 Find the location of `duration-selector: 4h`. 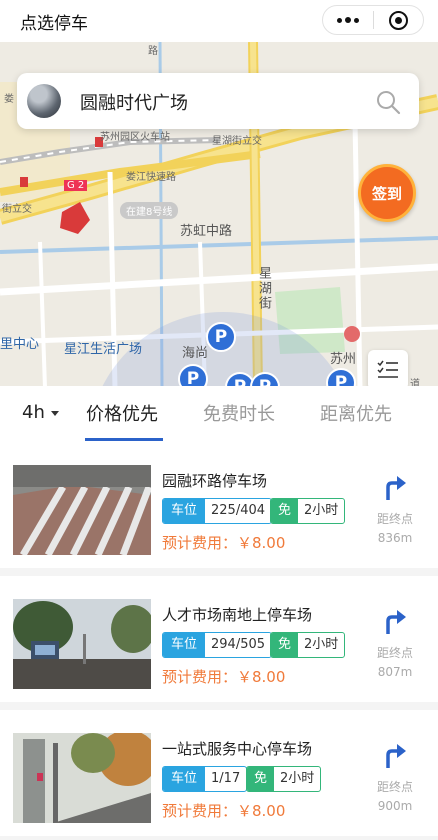

duration-selector: 4h is located at coordinates (40, 412).